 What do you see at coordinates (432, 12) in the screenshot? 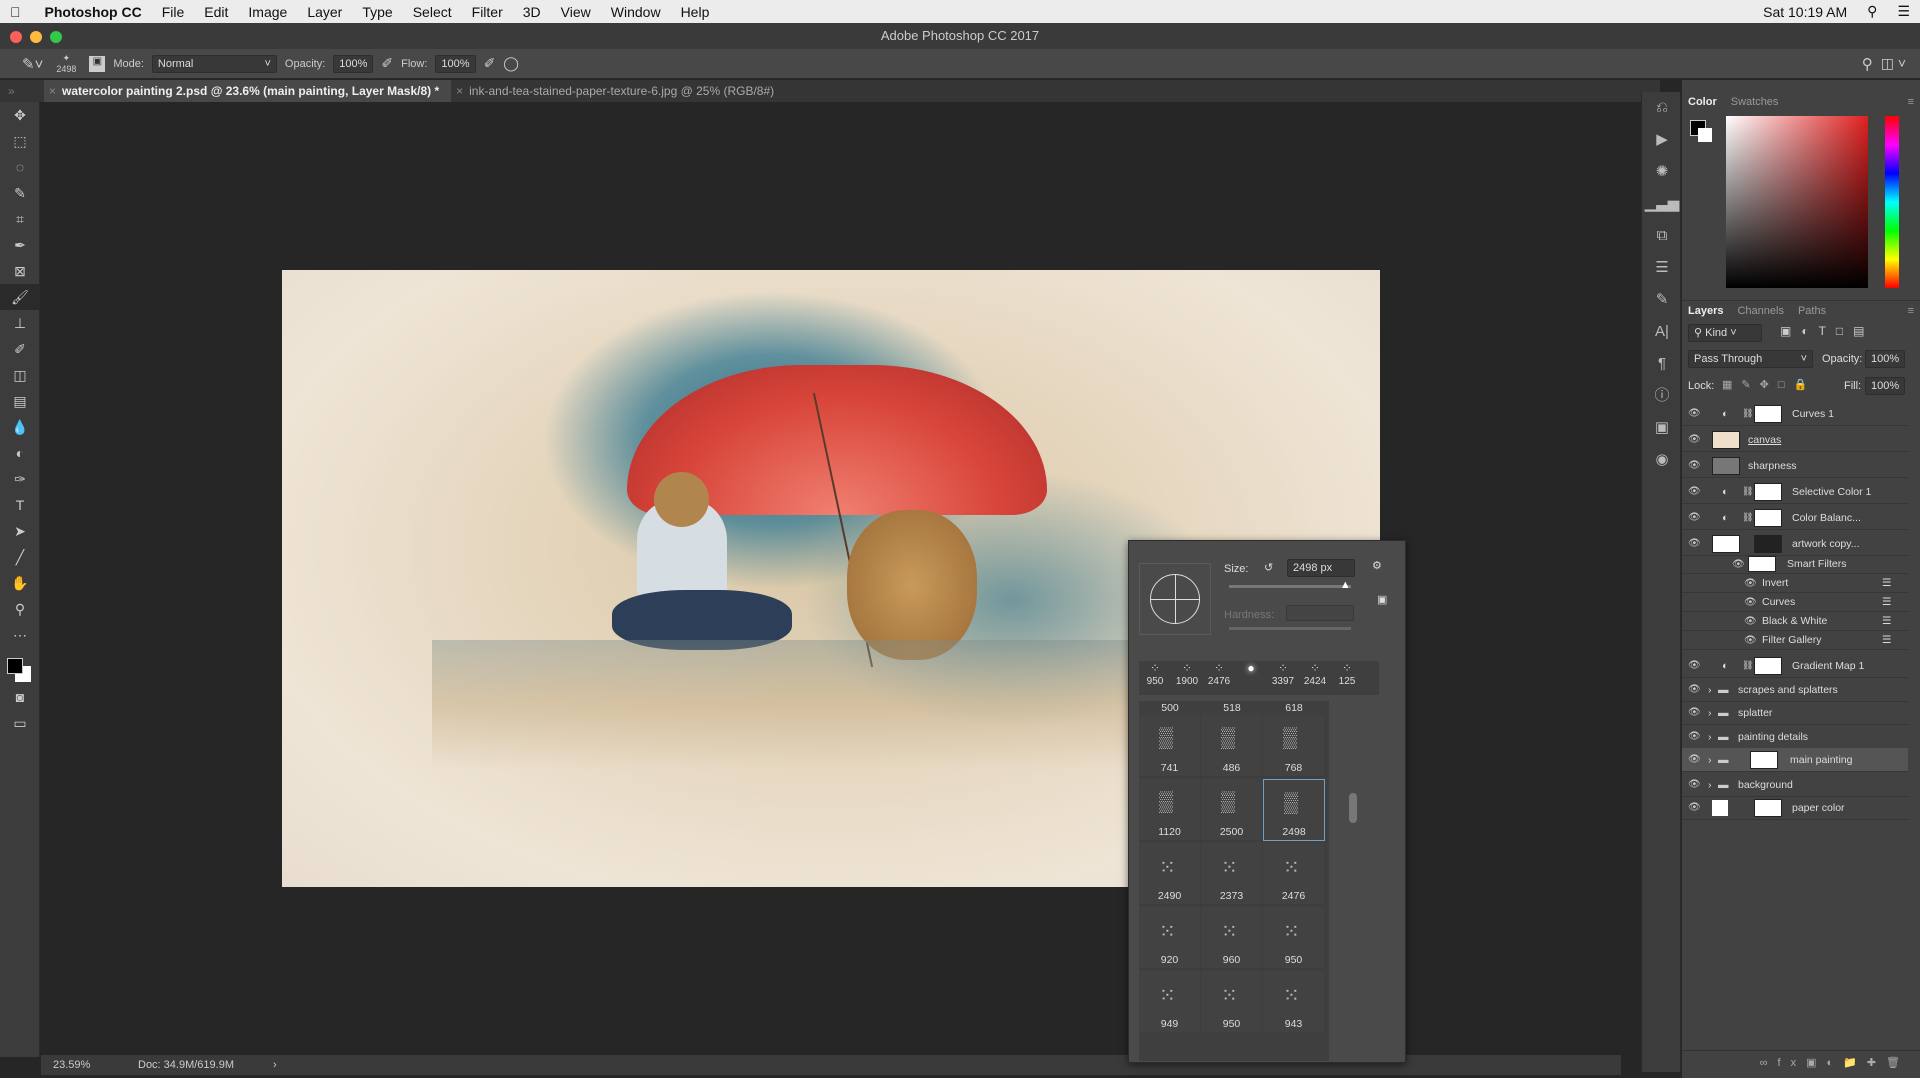
I see `menu-select: Select` at bounding box center [432, 12].